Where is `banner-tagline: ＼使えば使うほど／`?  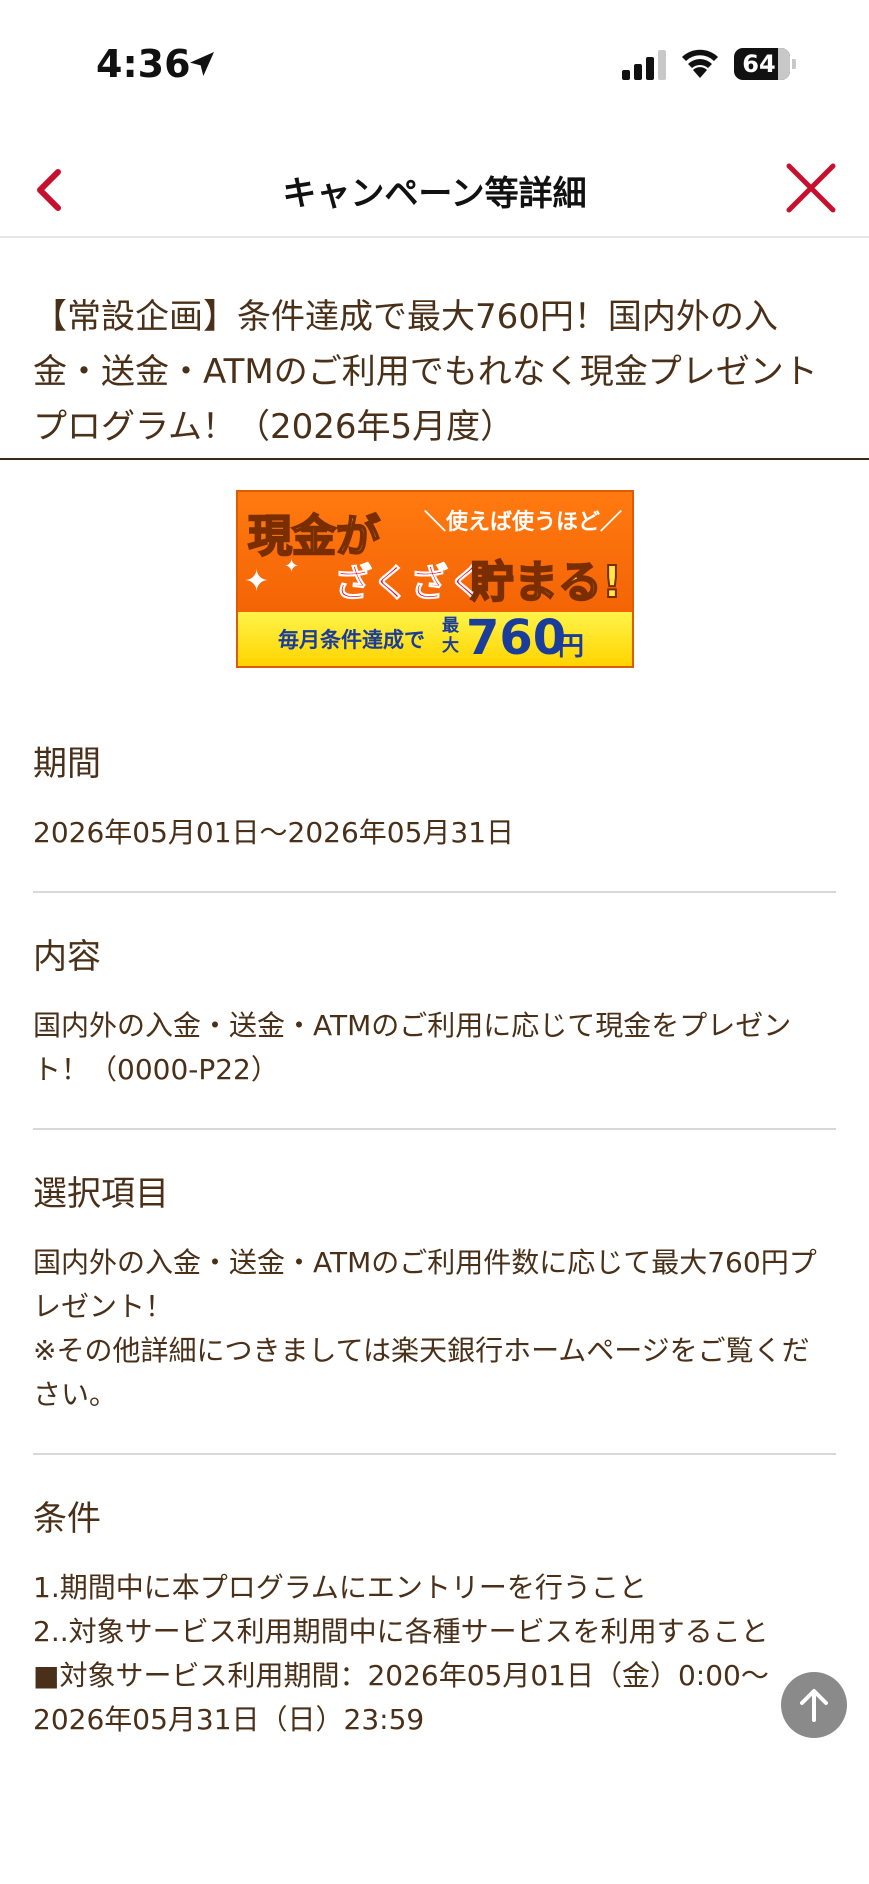
banner-tagline: ＼使えば使うほど／ is located at coordinates (523, 522).